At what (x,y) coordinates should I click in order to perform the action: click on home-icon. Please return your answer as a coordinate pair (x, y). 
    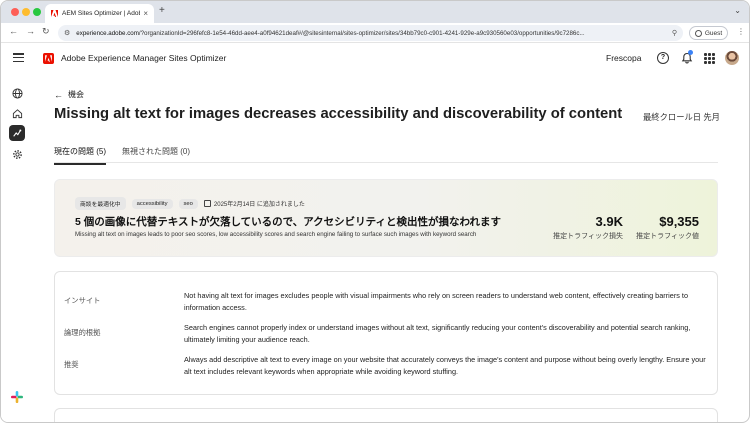
    Looking at the image, I should click on (17, 113).